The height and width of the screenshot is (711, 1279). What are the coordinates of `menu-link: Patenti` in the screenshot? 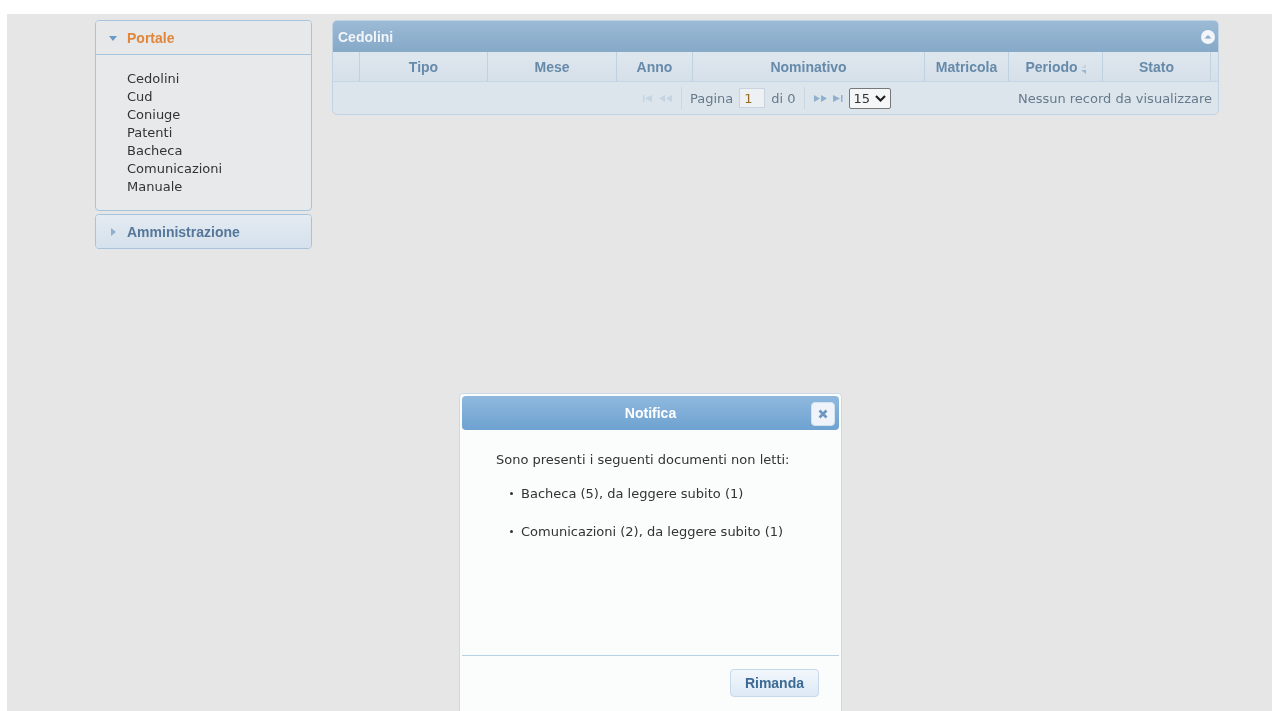 It's located at (219, 133).